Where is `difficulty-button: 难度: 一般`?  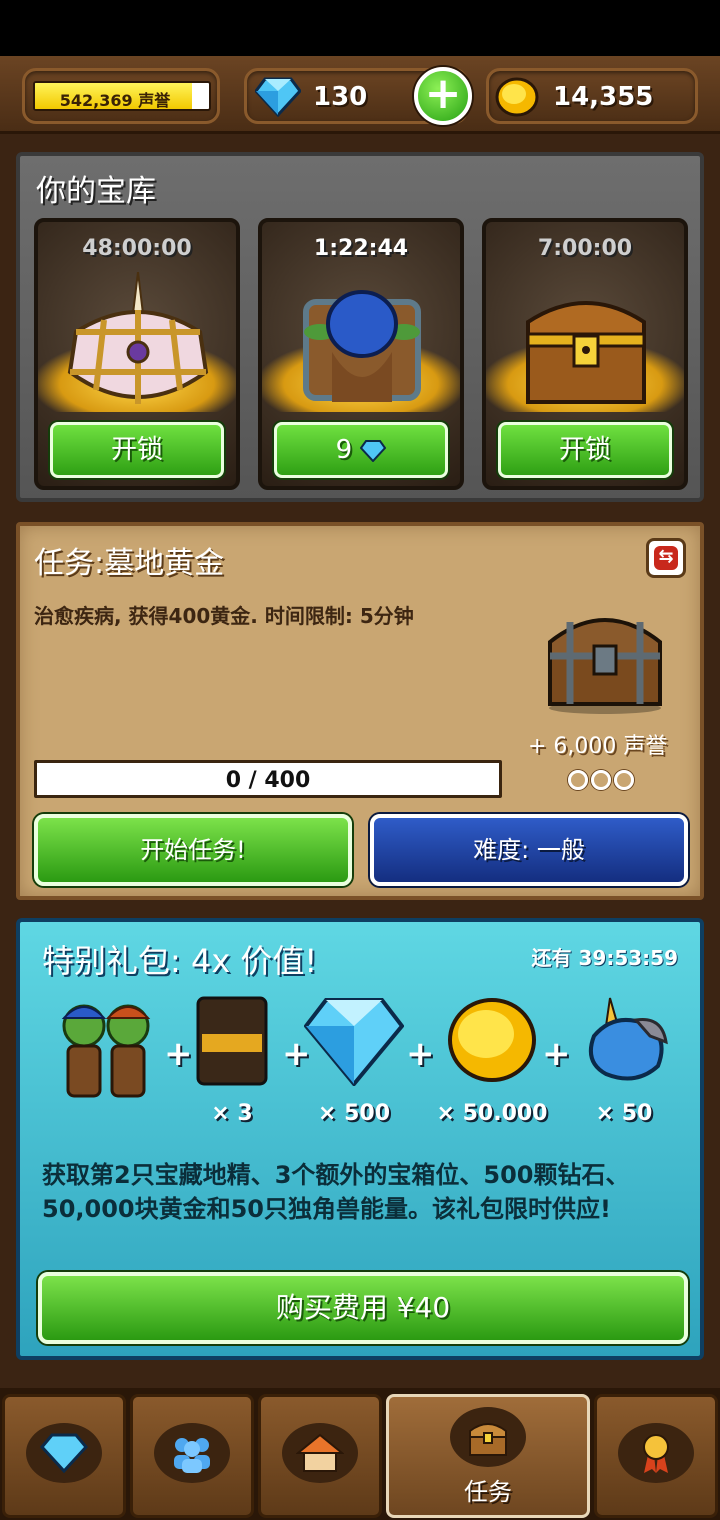
difficulty-button: 难度: 一般 is located at coordinates (529, 850).